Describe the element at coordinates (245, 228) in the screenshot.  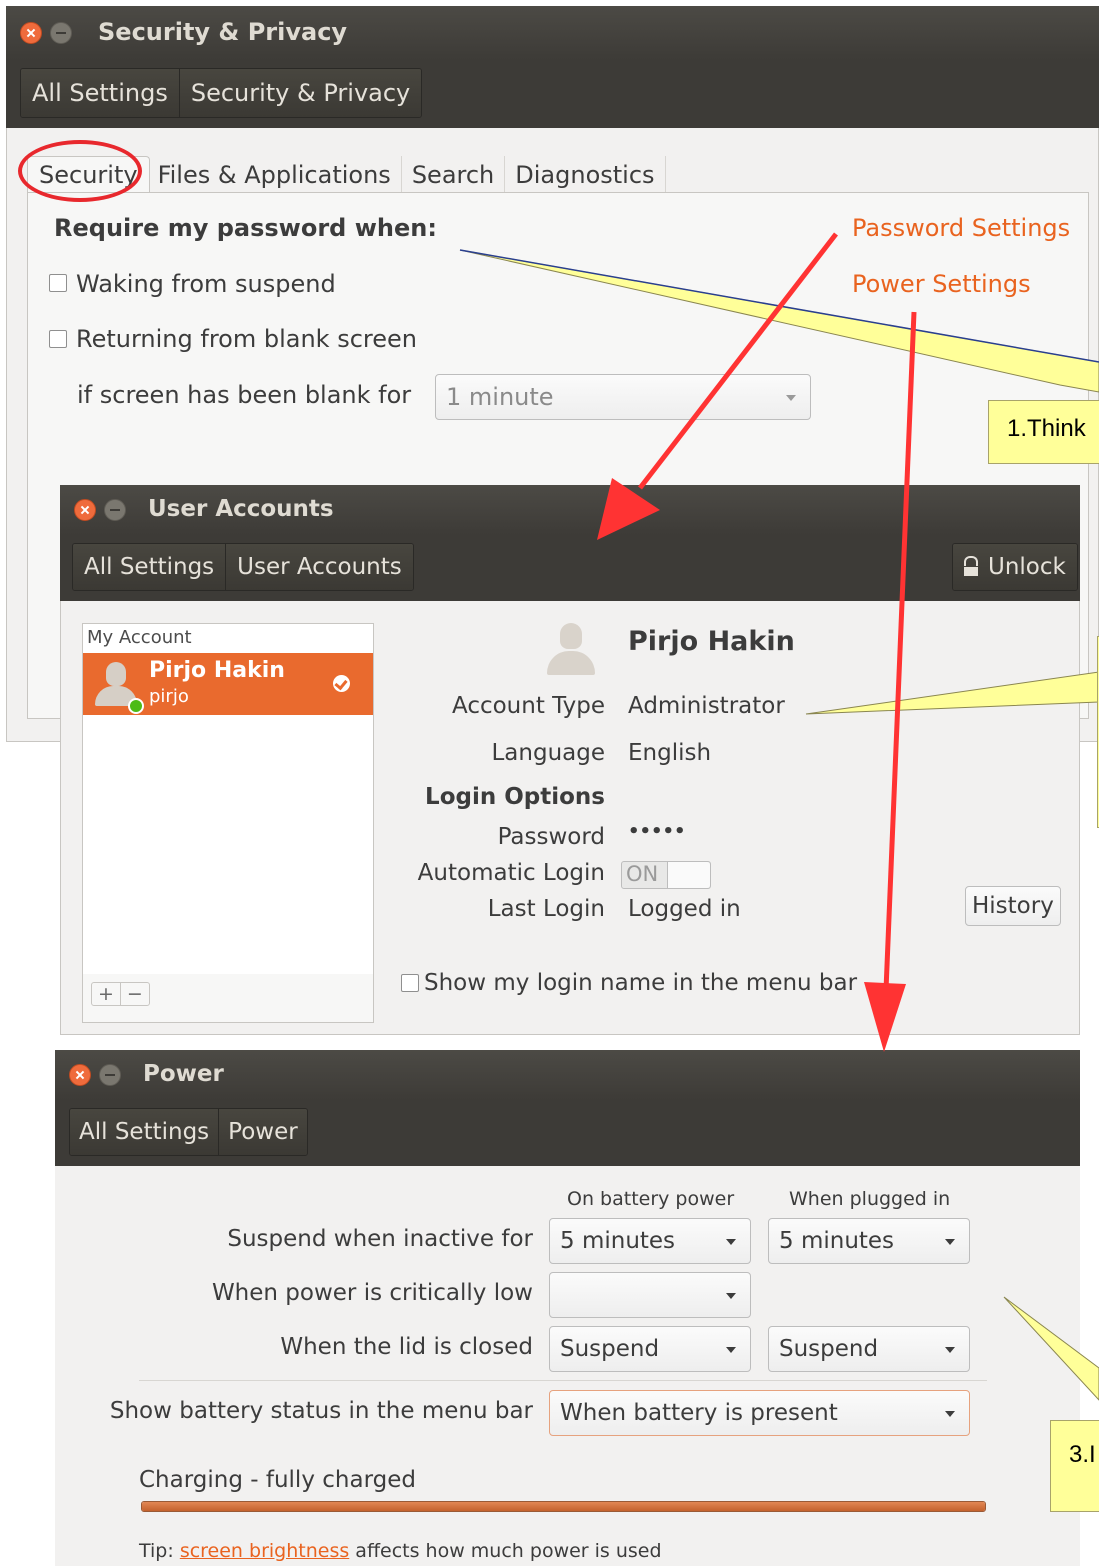
I see `require-password-heading: Require my password when:` at that location.